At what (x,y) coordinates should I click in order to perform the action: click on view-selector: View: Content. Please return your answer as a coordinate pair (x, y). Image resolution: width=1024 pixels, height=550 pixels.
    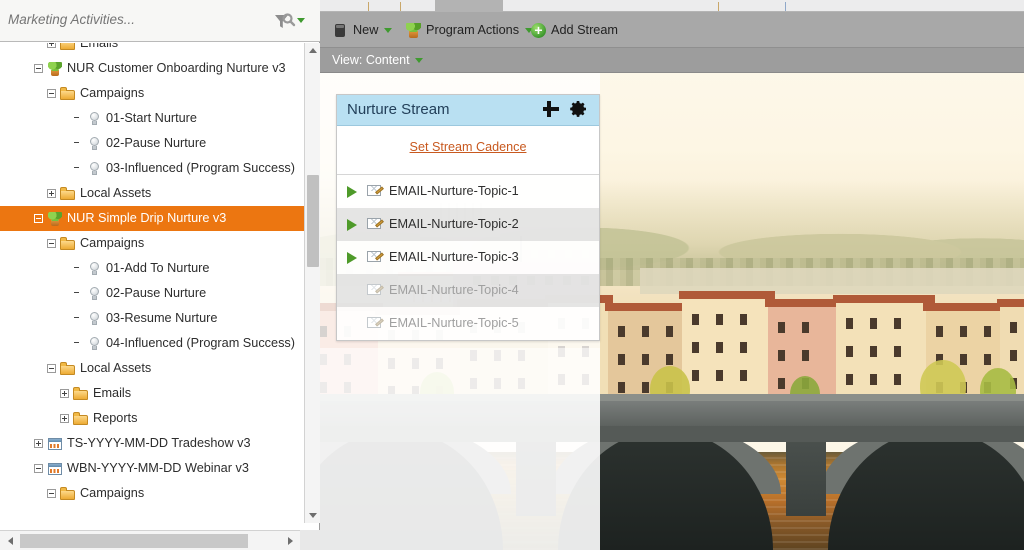
    Looking at the image, I should click on (377, 60).